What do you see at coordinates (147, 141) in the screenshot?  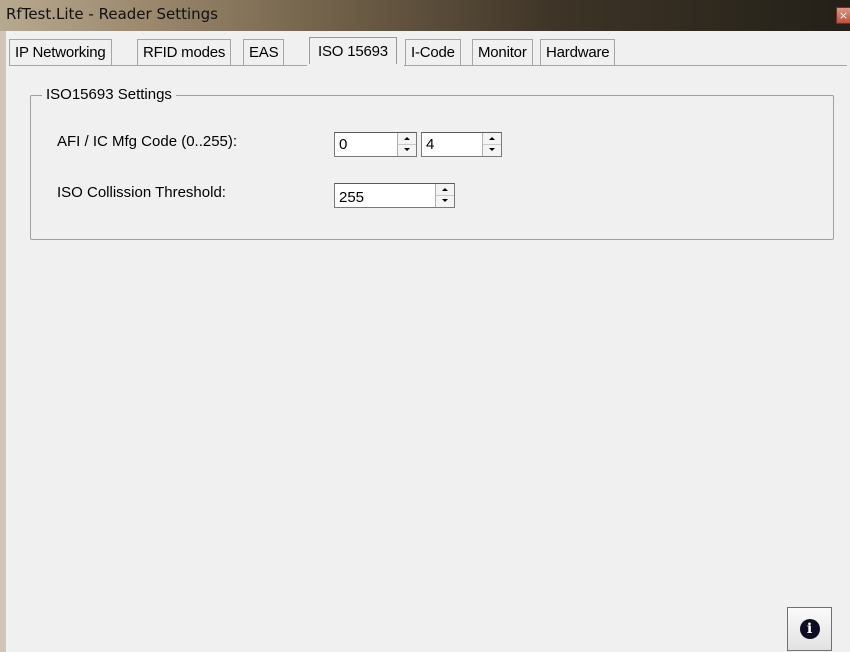 I see `afi-mfg-label: AFI / IC Mfg Code (0..255):` at bounding box center [147, 141].